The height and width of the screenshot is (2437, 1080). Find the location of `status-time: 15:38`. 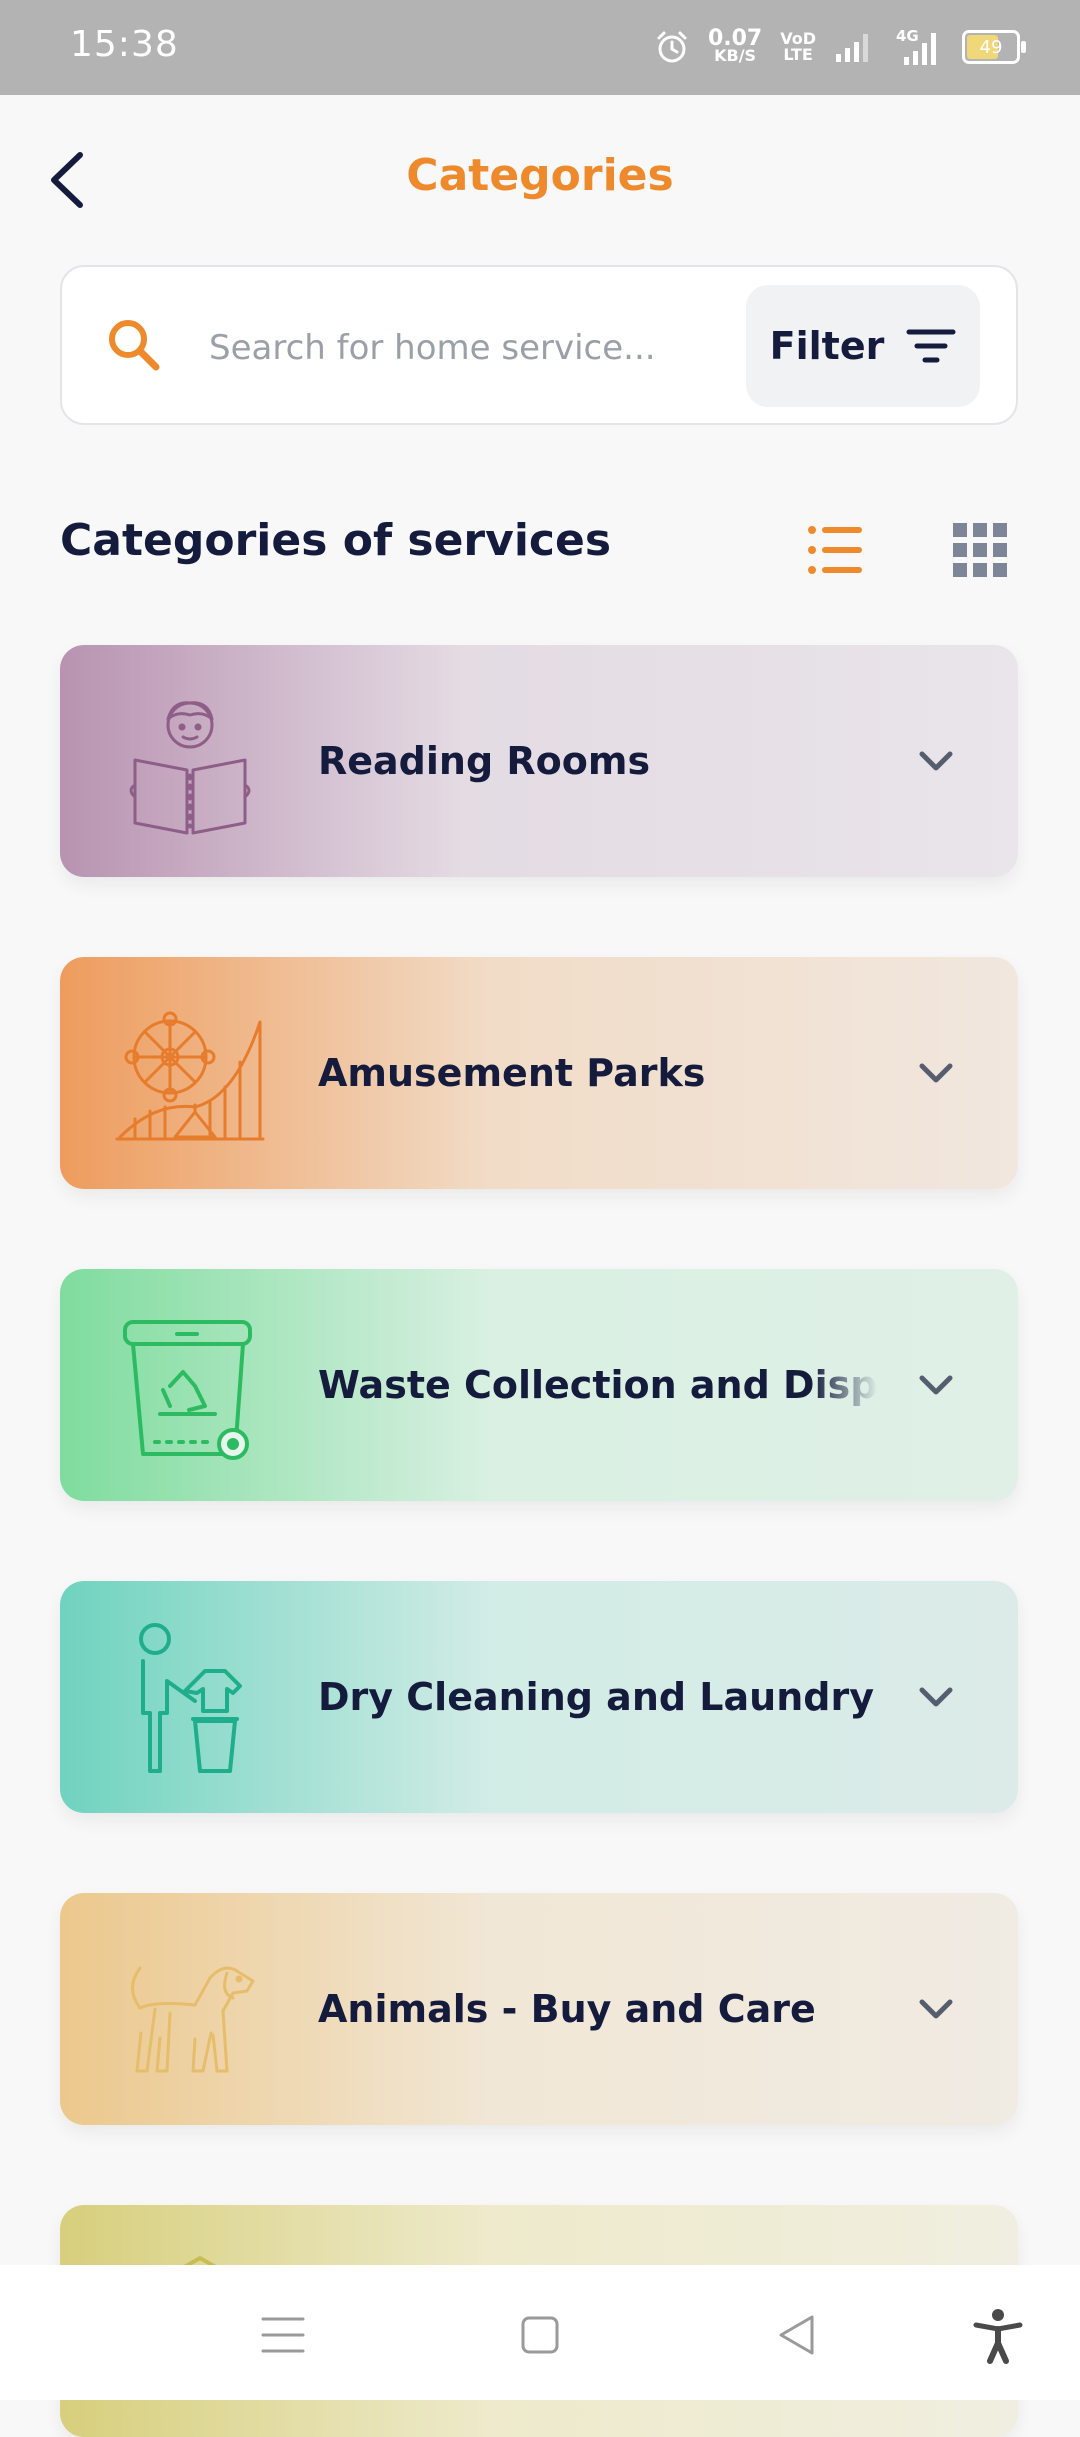

status-time: 15:38 is located at coordinates (124, 44).